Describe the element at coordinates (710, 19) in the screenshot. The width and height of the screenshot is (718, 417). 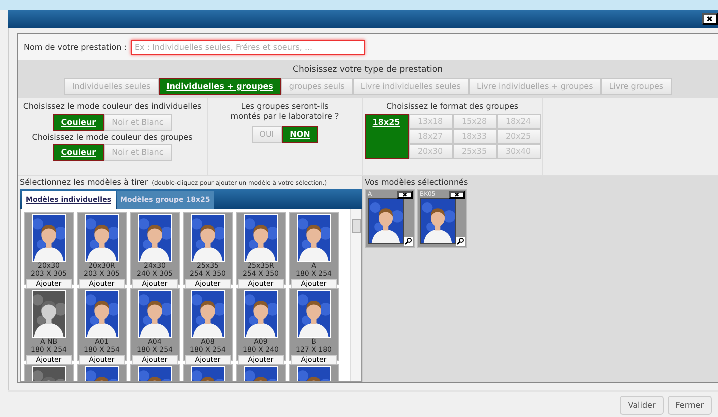
I see `close-button: ✖` at that location.